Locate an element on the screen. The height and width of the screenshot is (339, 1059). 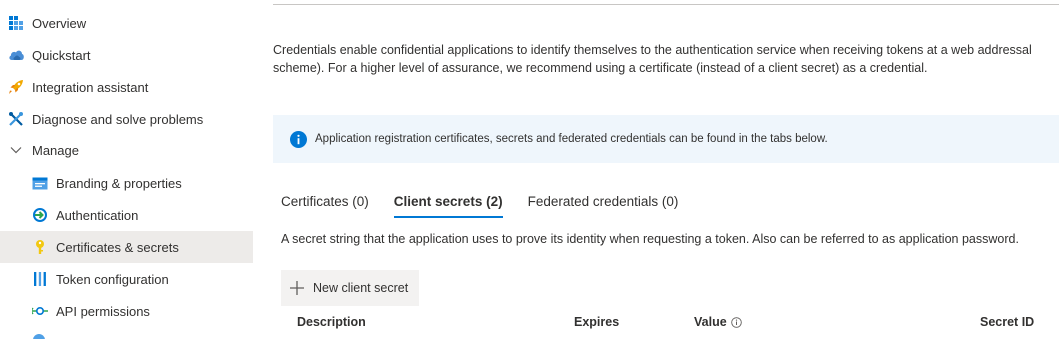
branding-icon is located at coordinates (40, 183).